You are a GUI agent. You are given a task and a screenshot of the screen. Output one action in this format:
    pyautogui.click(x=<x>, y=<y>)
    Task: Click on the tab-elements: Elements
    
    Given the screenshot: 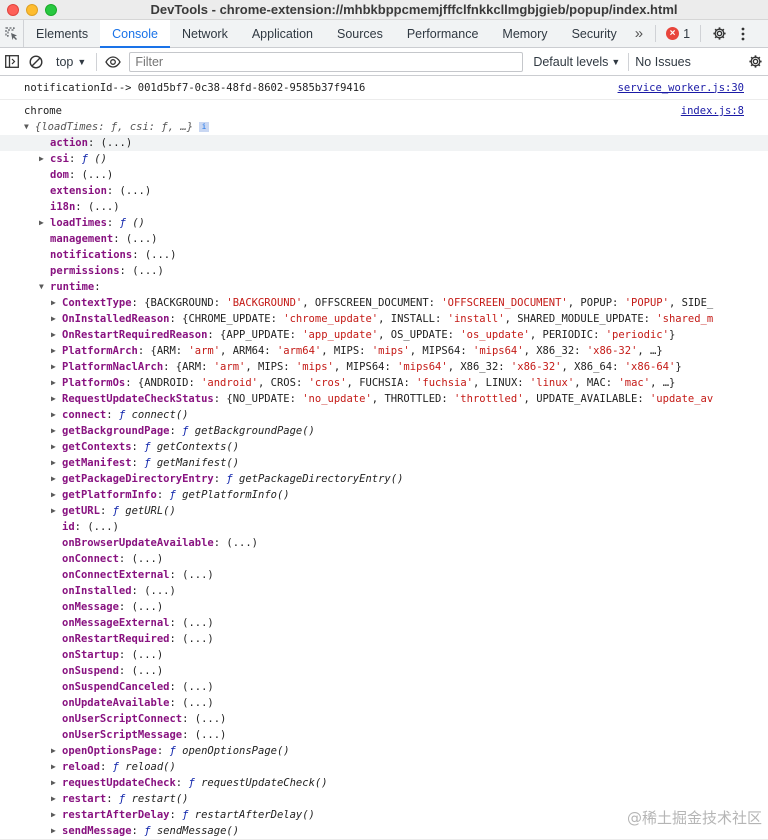 What is the action you would take?
    pyautogui.click(x=62, y=33)
    